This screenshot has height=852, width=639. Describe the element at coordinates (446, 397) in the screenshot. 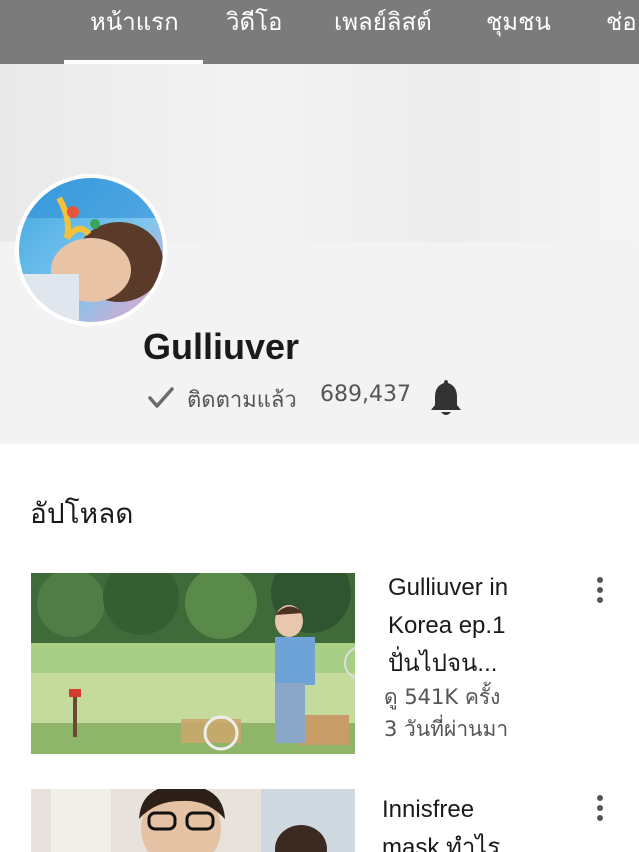

I see `bell-icon` at that location.